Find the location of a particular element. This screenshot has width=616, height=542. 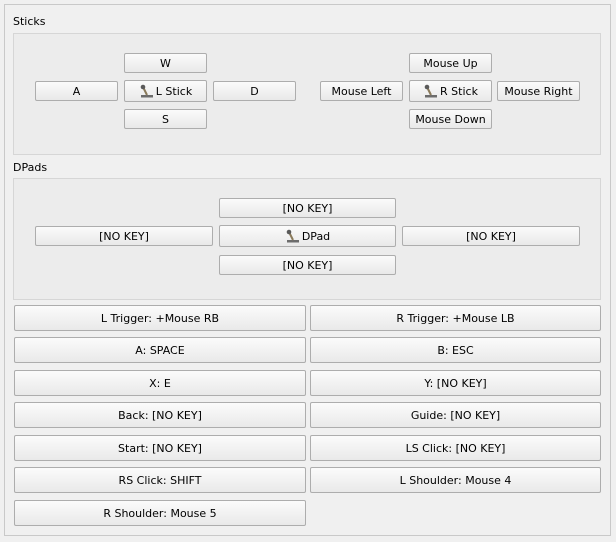

right-stick-left-button: Mouse Left is located at coordinates (361, 91).